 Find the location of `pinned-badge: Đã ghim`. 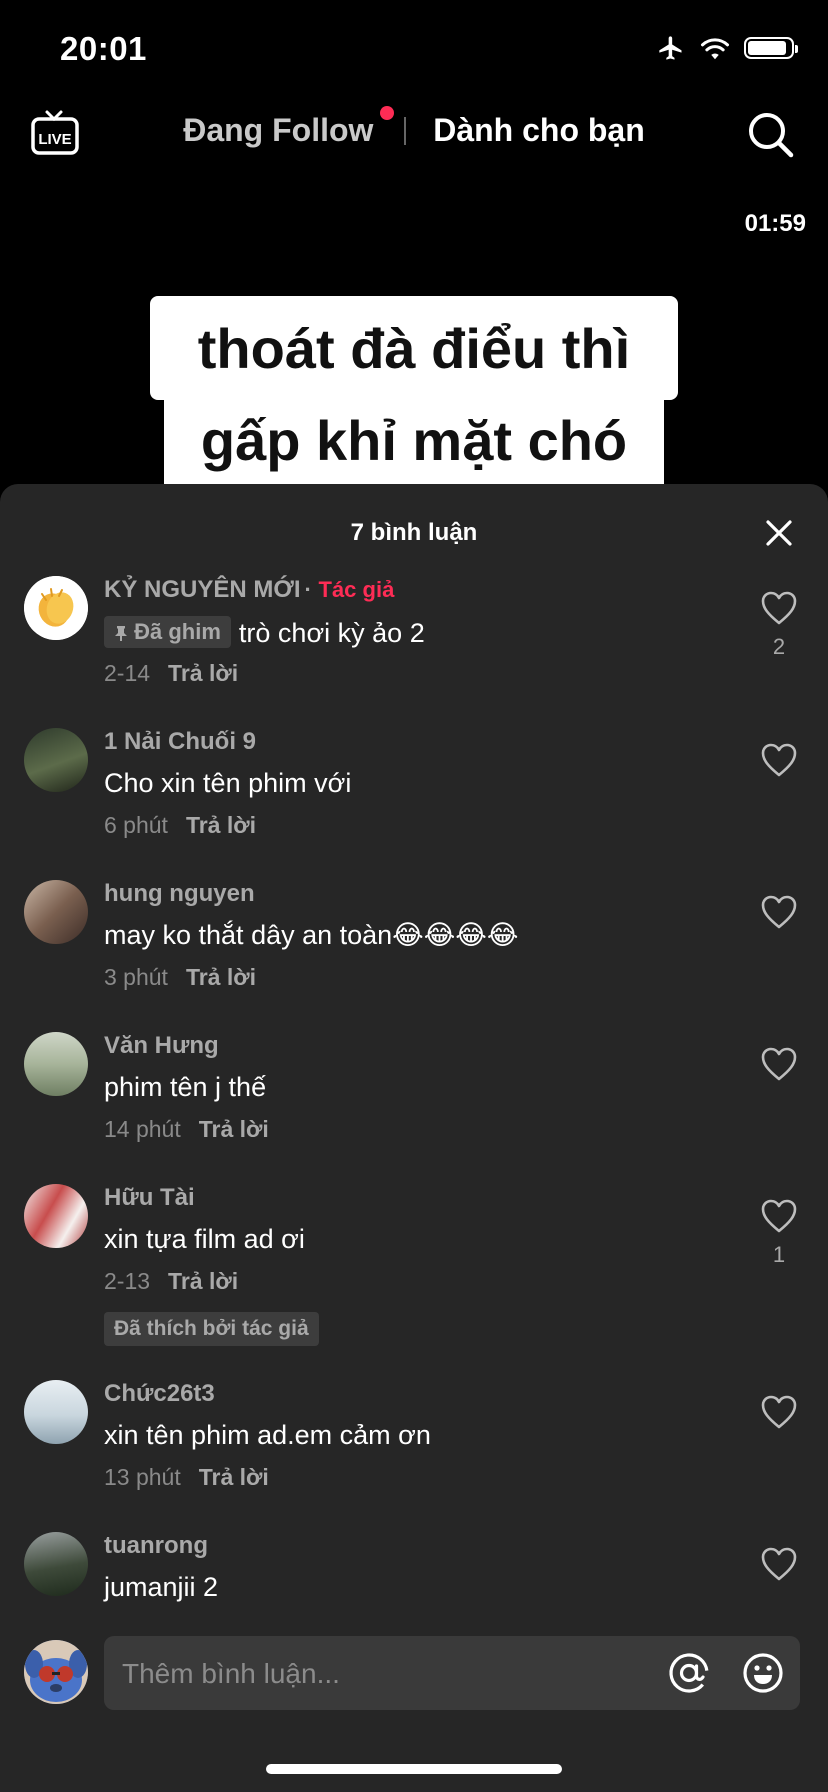

pinned-badge: Đã ghim is located at coordinates (167, 632).